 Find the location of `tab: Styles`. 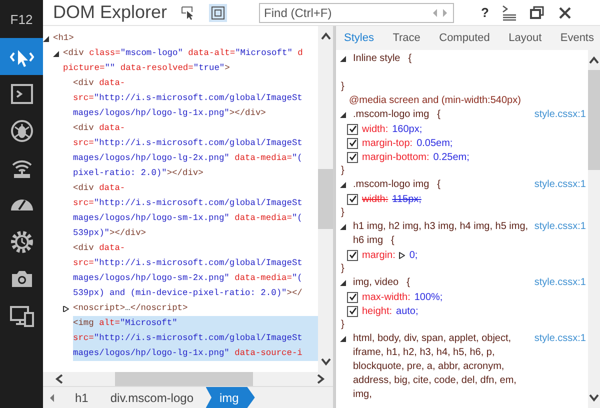

tab: Styles is located at coordinates (359, 38).